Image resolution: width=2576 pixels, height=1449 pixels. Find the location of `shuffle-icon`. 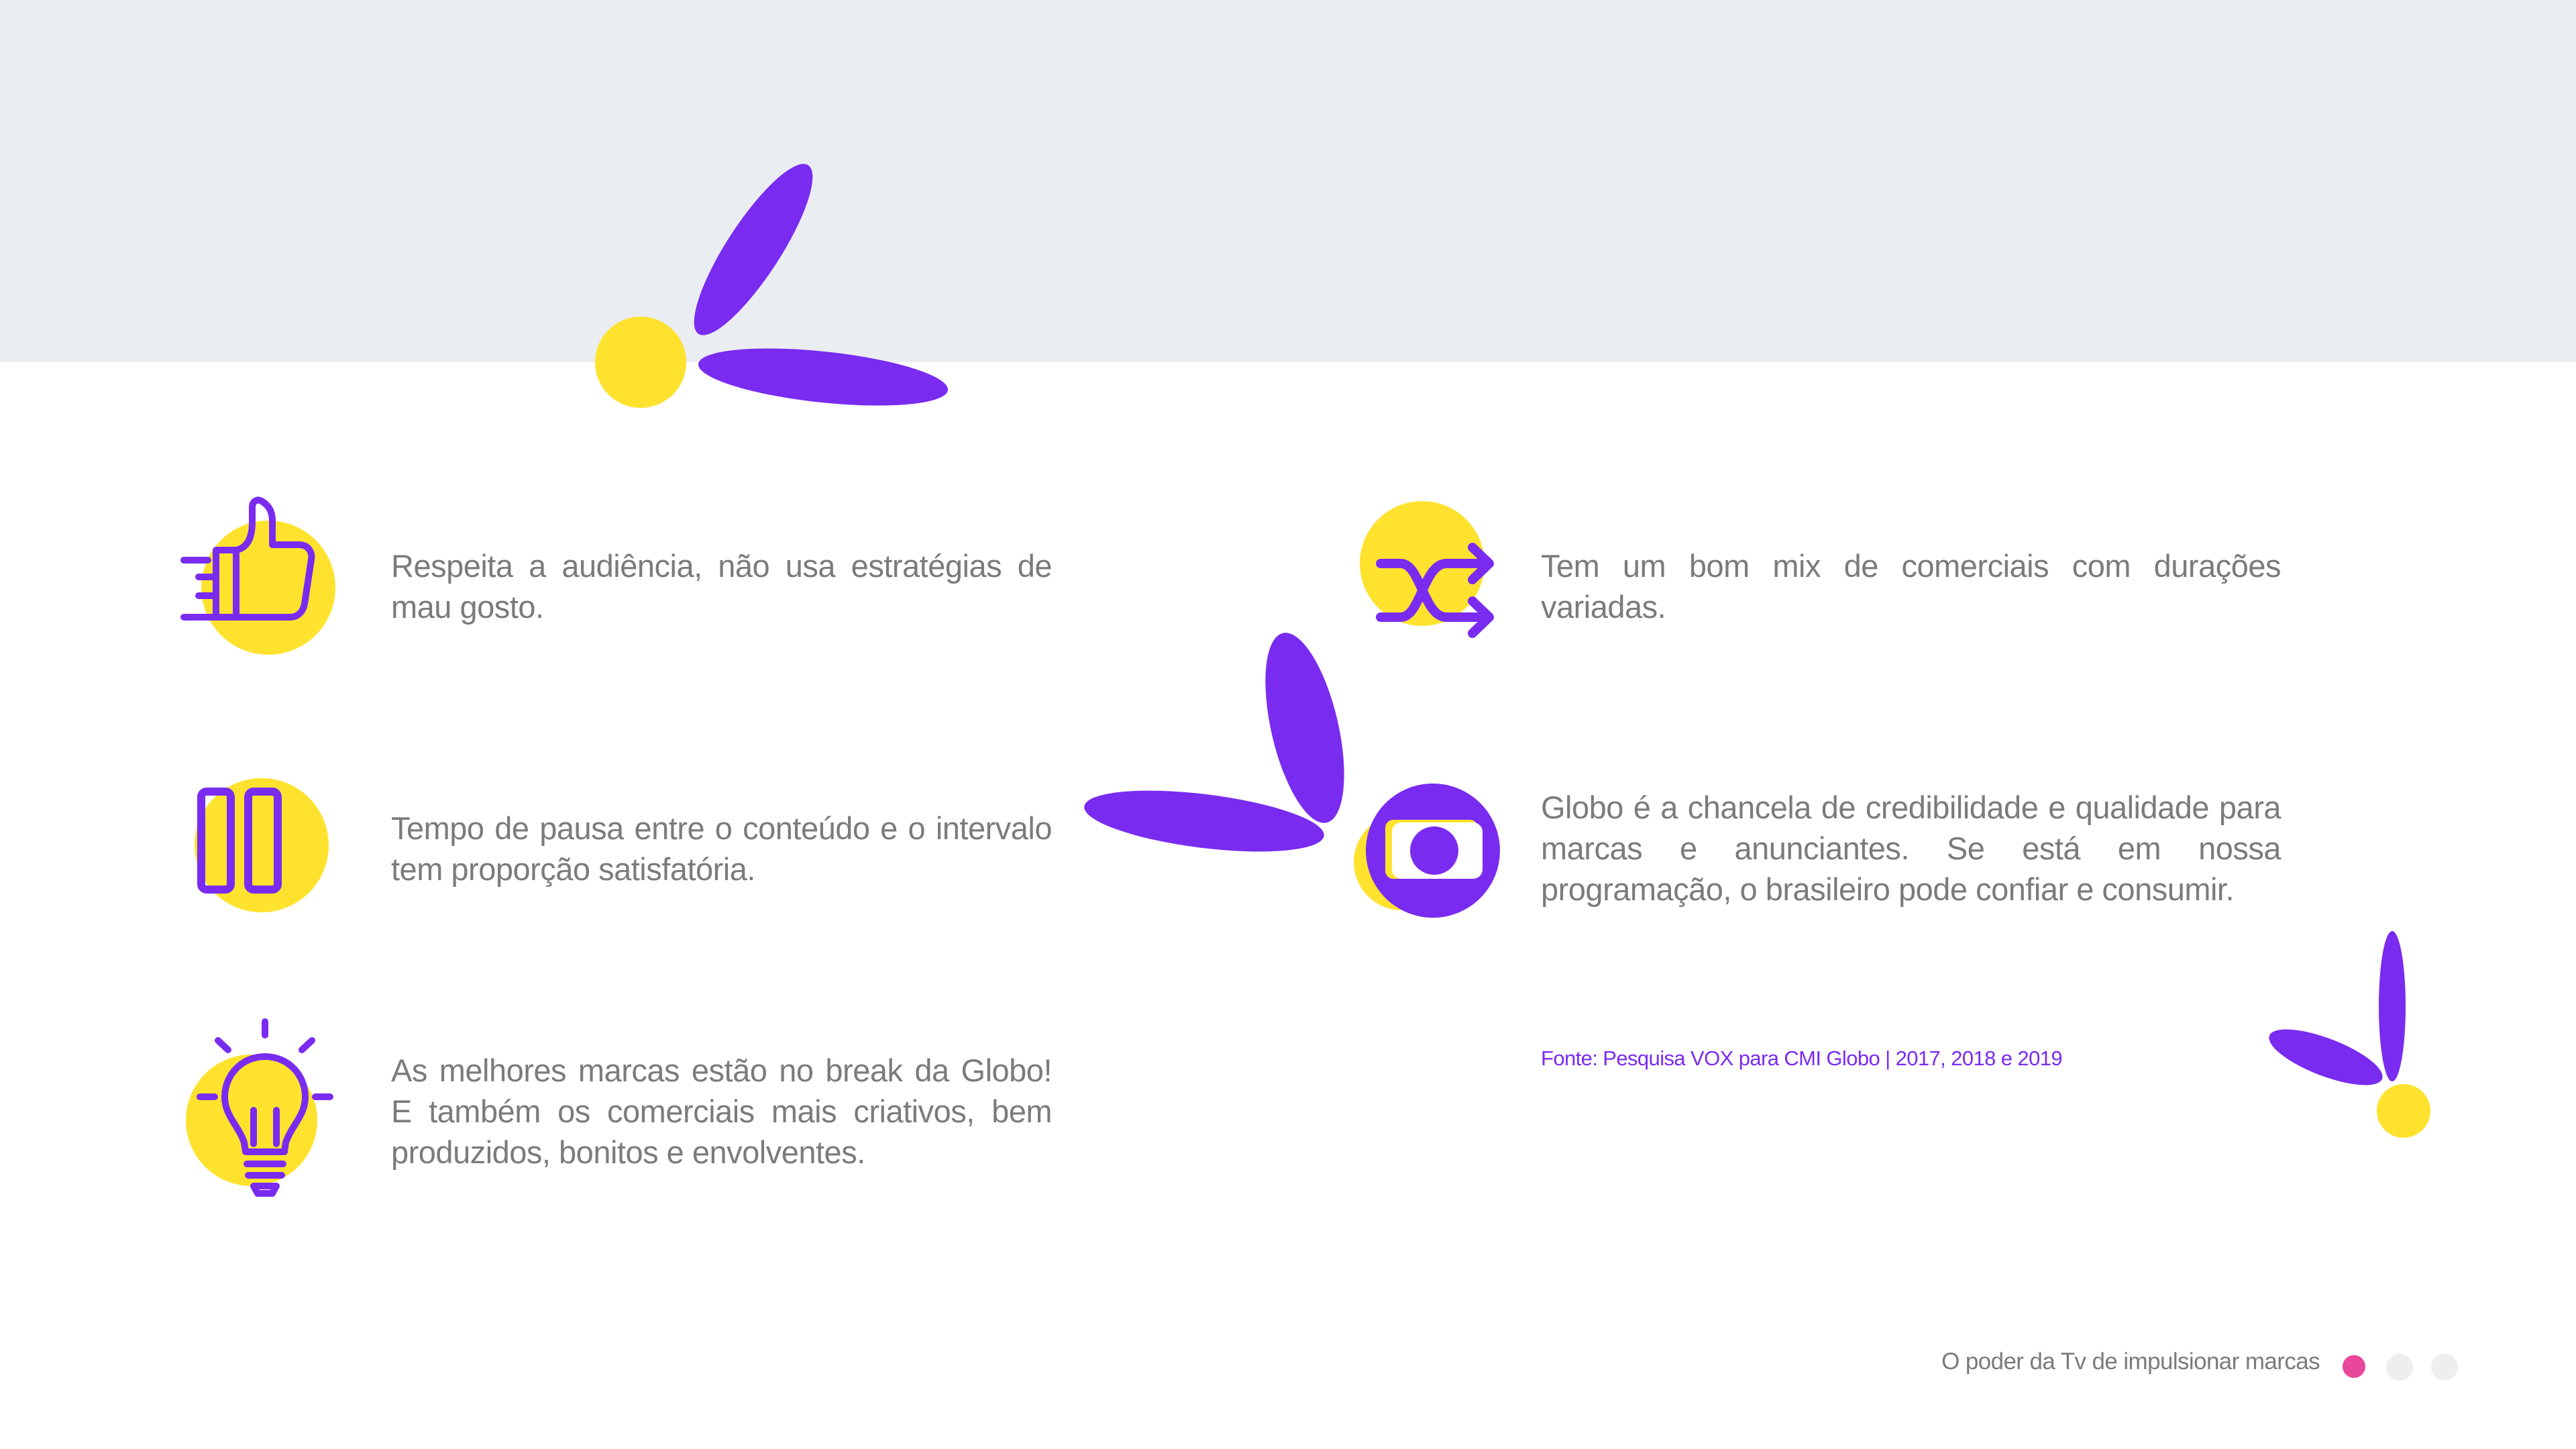

shuffle-icon is located at coordinates (1435, 570).